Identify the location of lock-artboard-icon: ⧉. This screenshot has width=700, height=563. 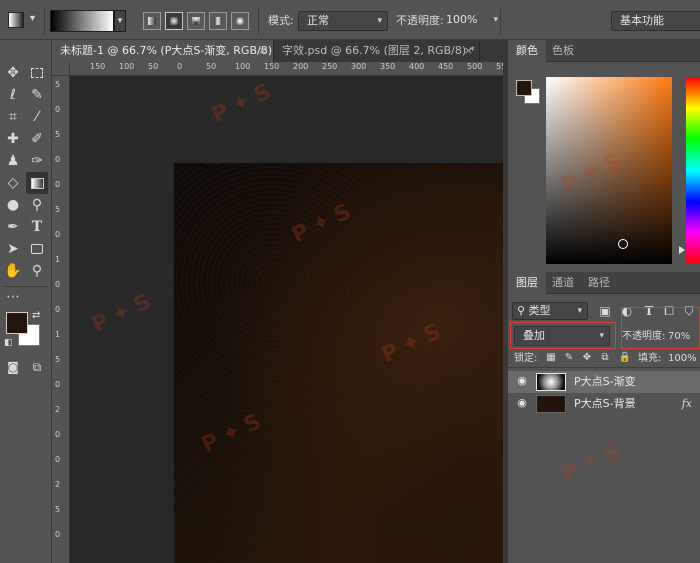
(605, 358).